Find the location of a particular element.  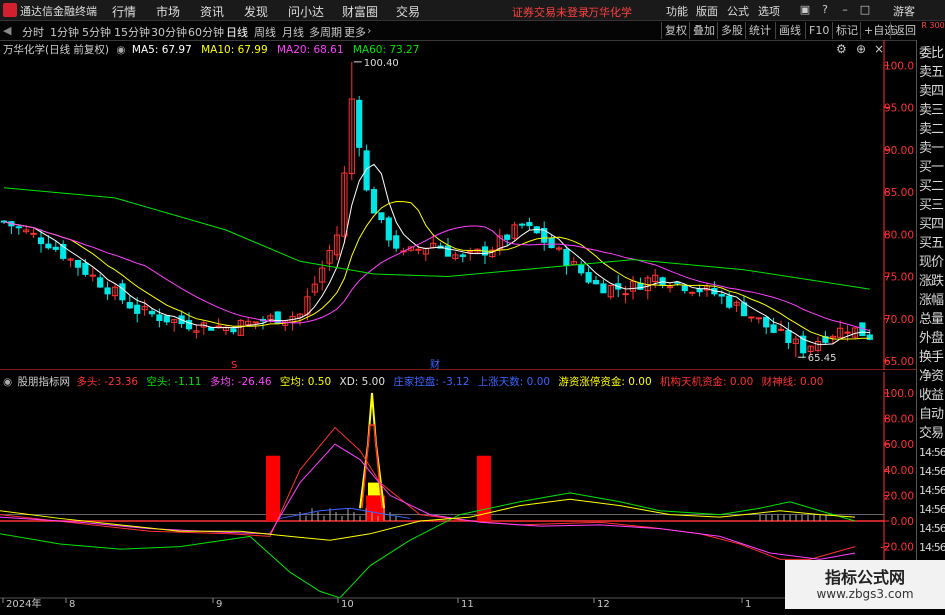

price-tick-label: 85.00 is located at coordinates (899, 193).